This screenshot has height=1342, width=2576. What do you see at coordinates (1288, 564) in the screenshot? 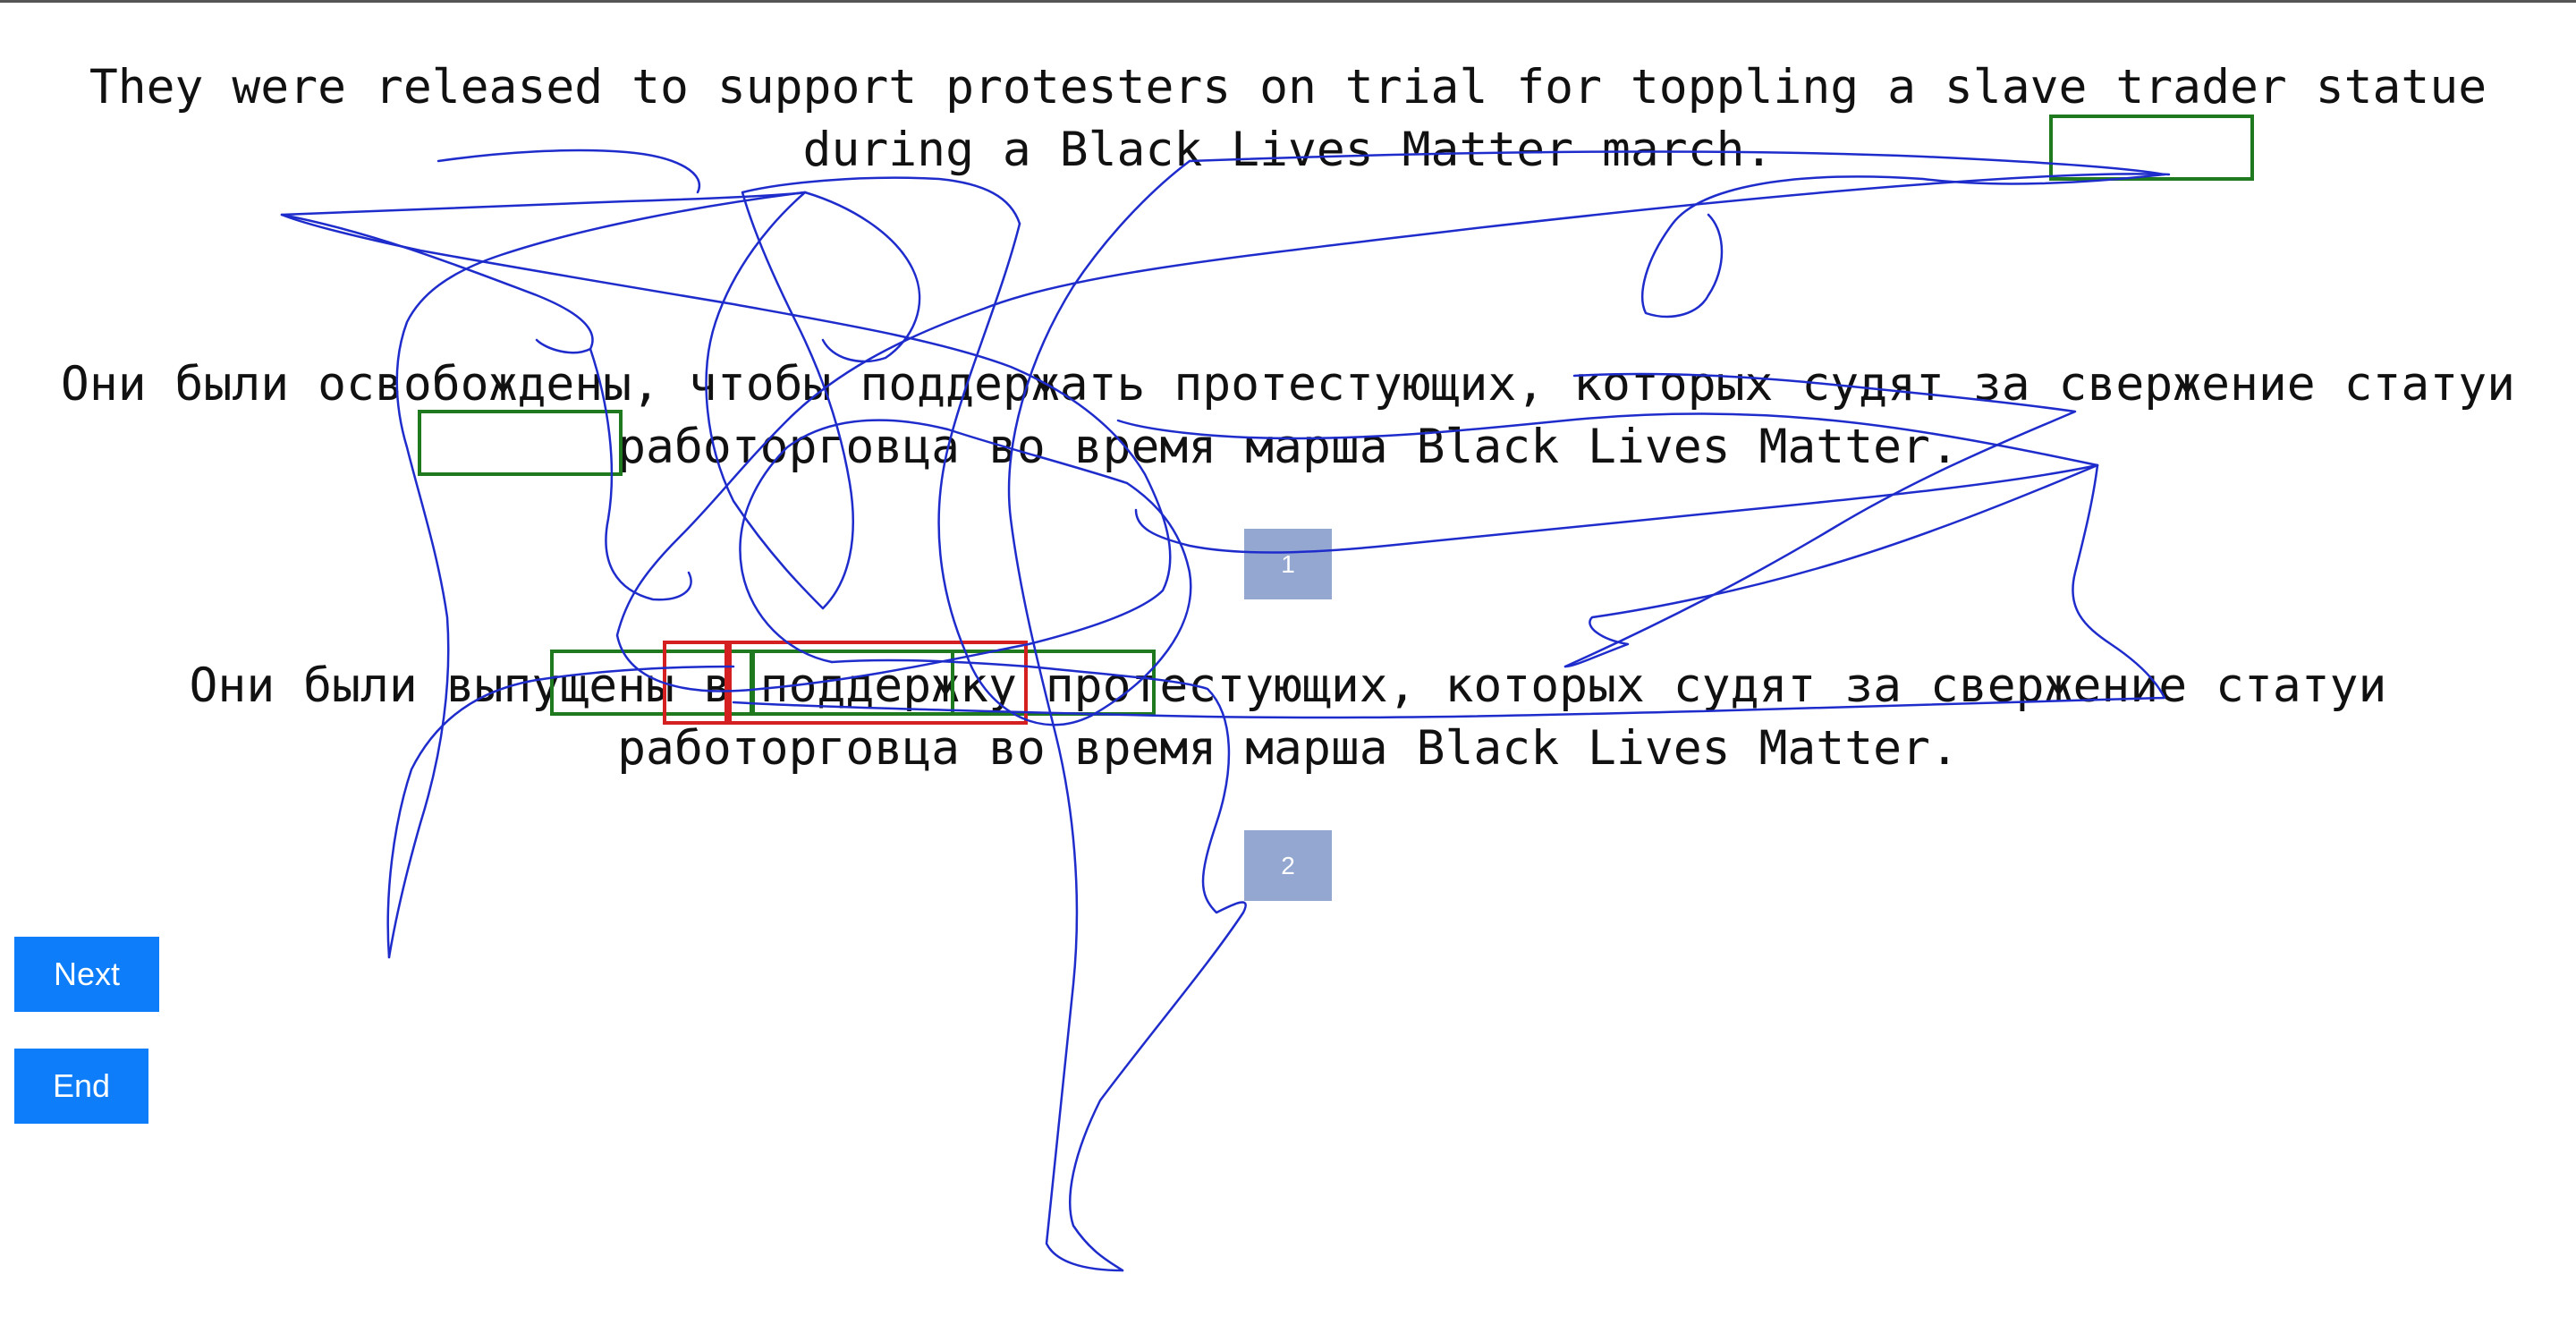
I see `rank-badge-1: 1` at bounding box center [1288, 564].